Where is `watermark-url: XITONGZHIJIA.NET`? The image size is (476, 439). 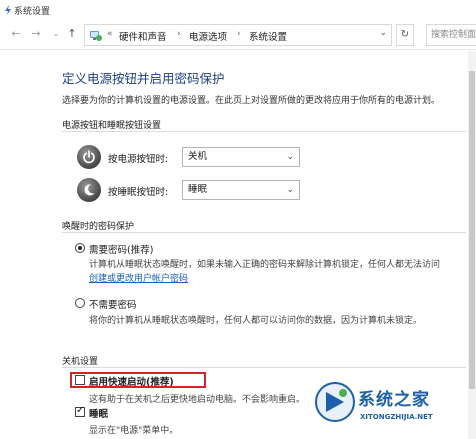
watermark-url: XITONGZHIJIA.NET is located at coordinates (396, 417).